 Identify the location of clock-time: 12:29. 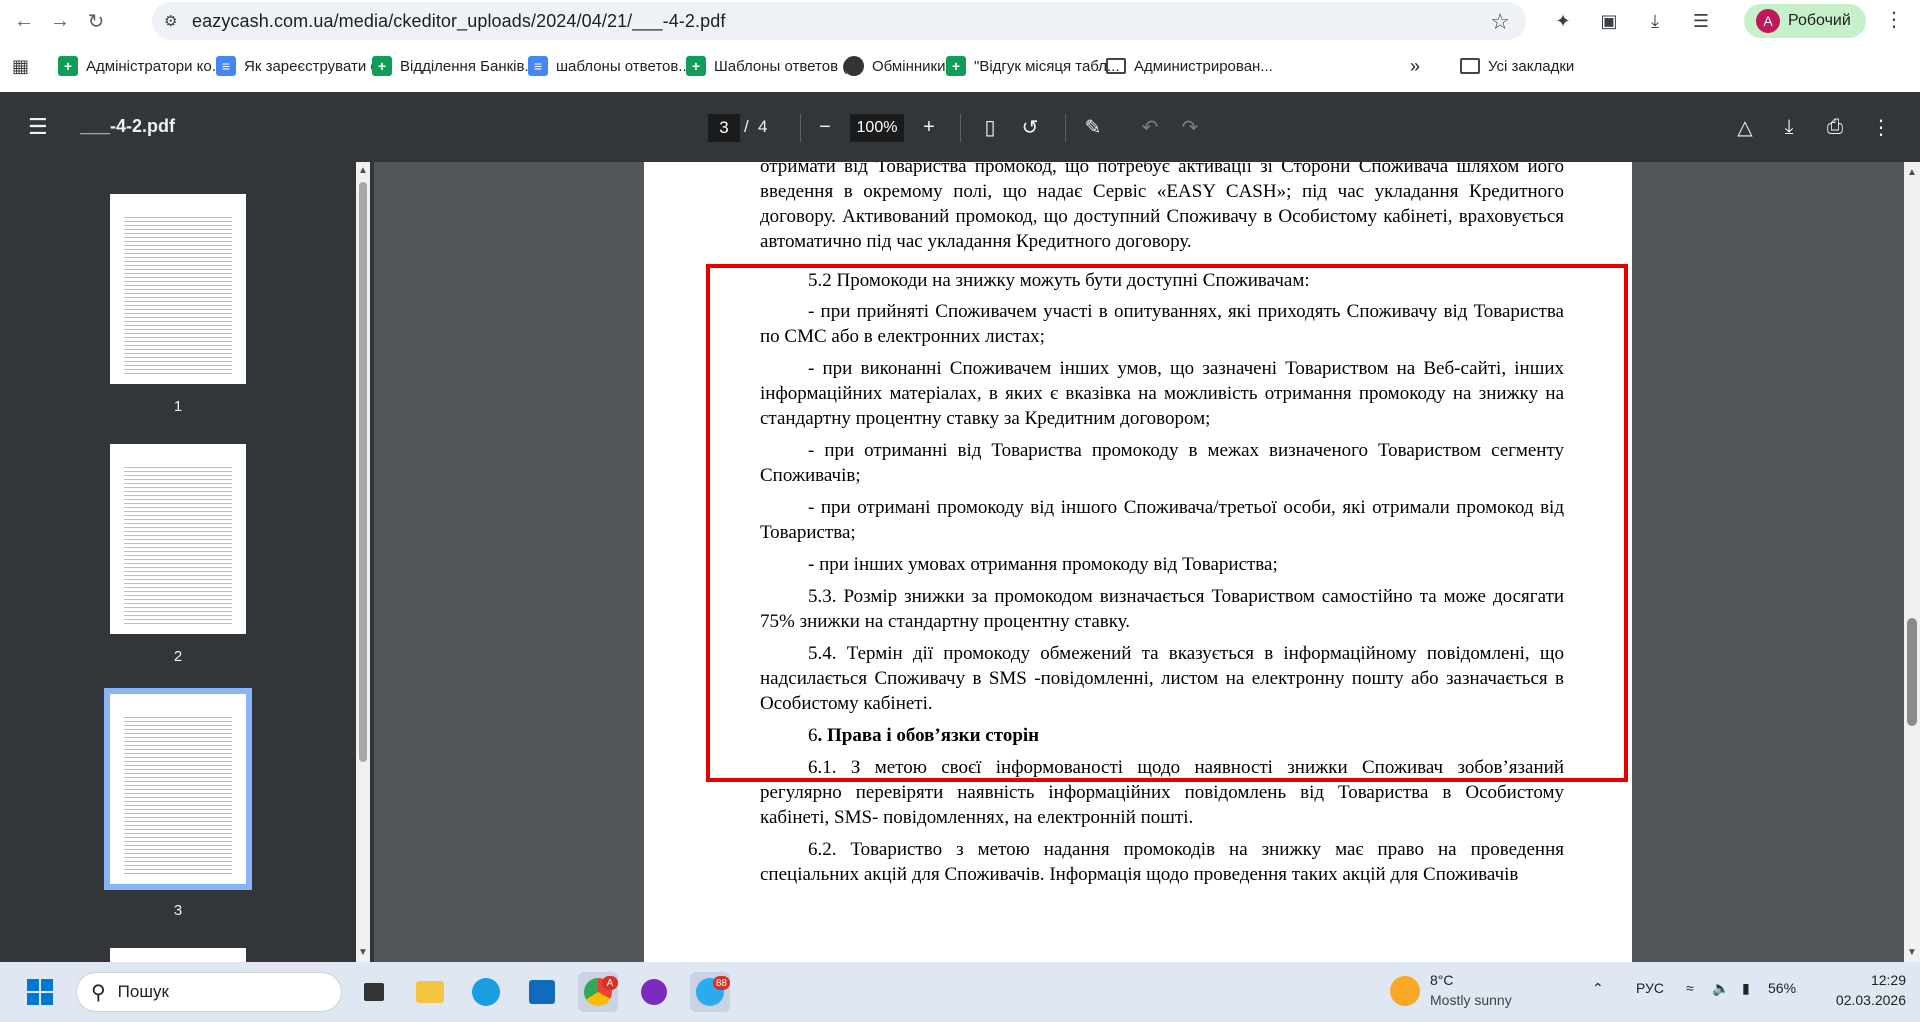
(1888, 980).